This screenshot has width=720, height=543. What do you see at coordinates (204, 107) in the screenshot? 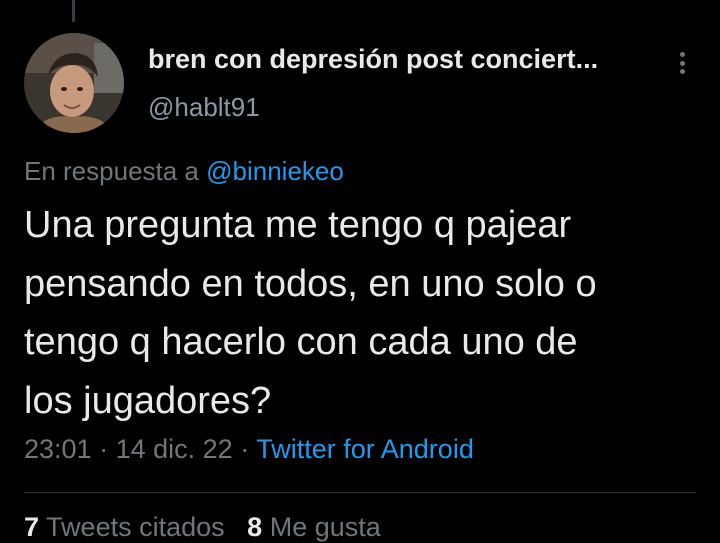
I see `author-handle: @hablt91` at bounding box center [204, 107].